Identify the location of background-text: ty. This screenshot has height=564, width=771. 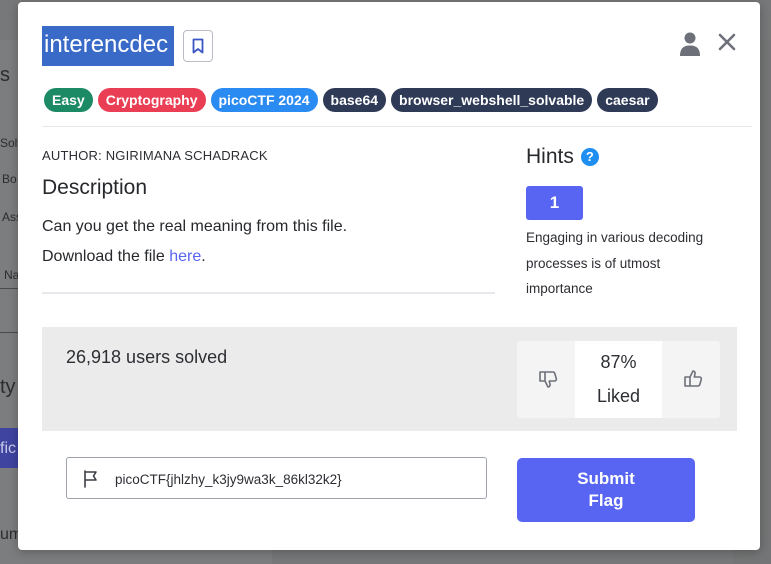
(8, 387).